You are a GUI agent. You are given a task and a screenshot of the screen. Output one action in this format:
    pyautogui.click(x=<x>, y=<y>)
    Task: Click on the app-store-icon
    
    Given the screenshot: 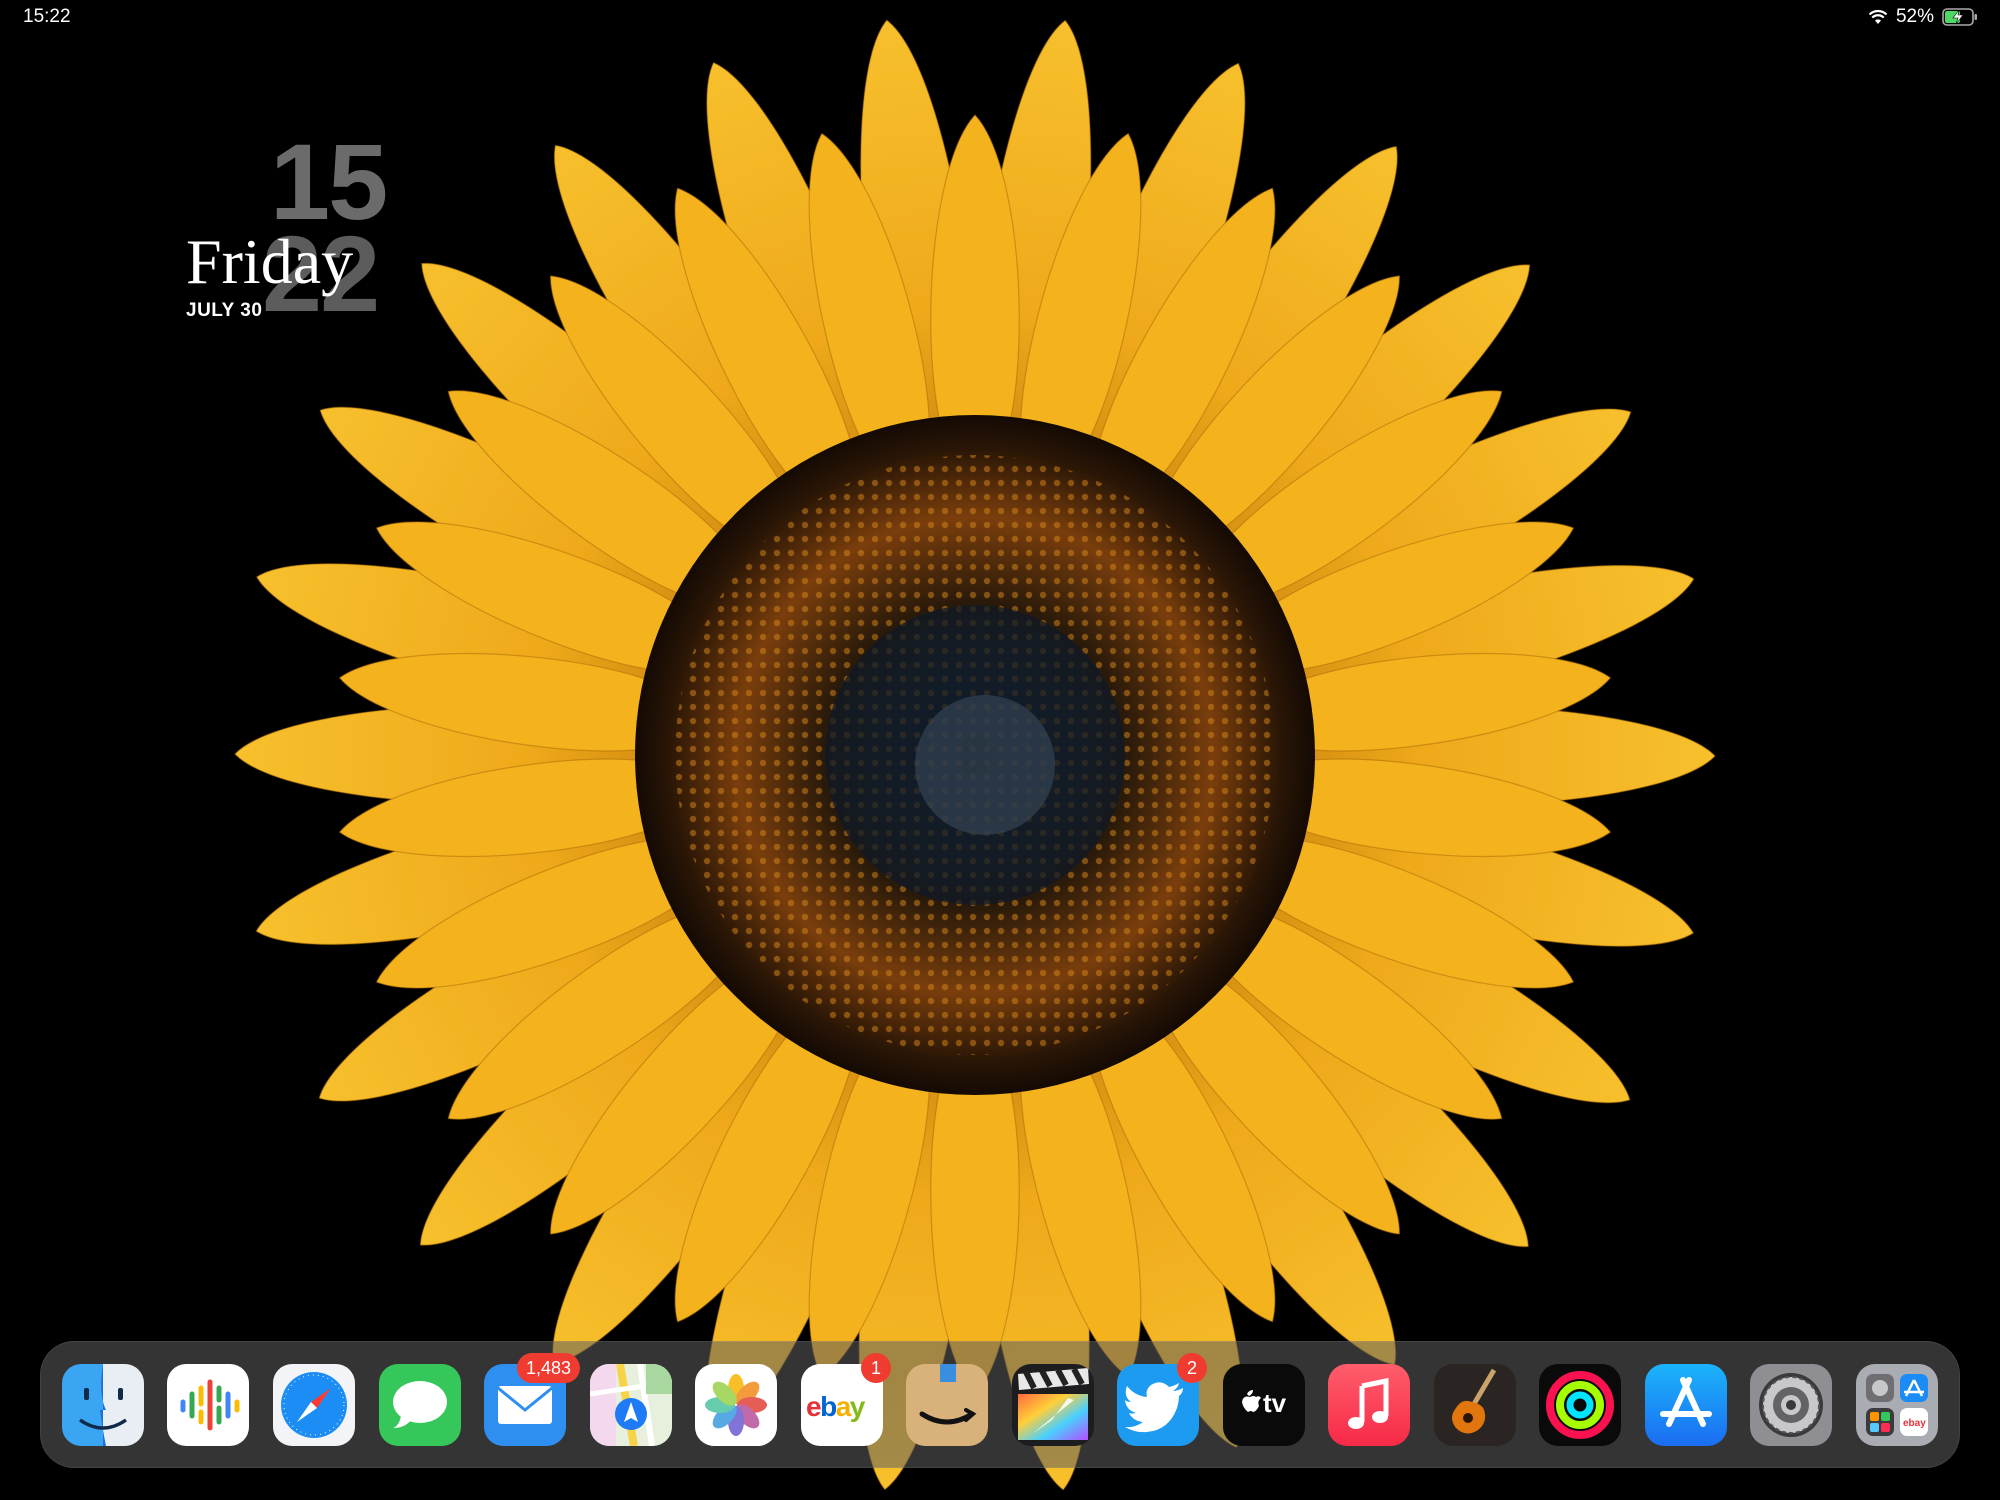 What is the action you would take?
    pyautogui.click(x=1686, y=1405)
    